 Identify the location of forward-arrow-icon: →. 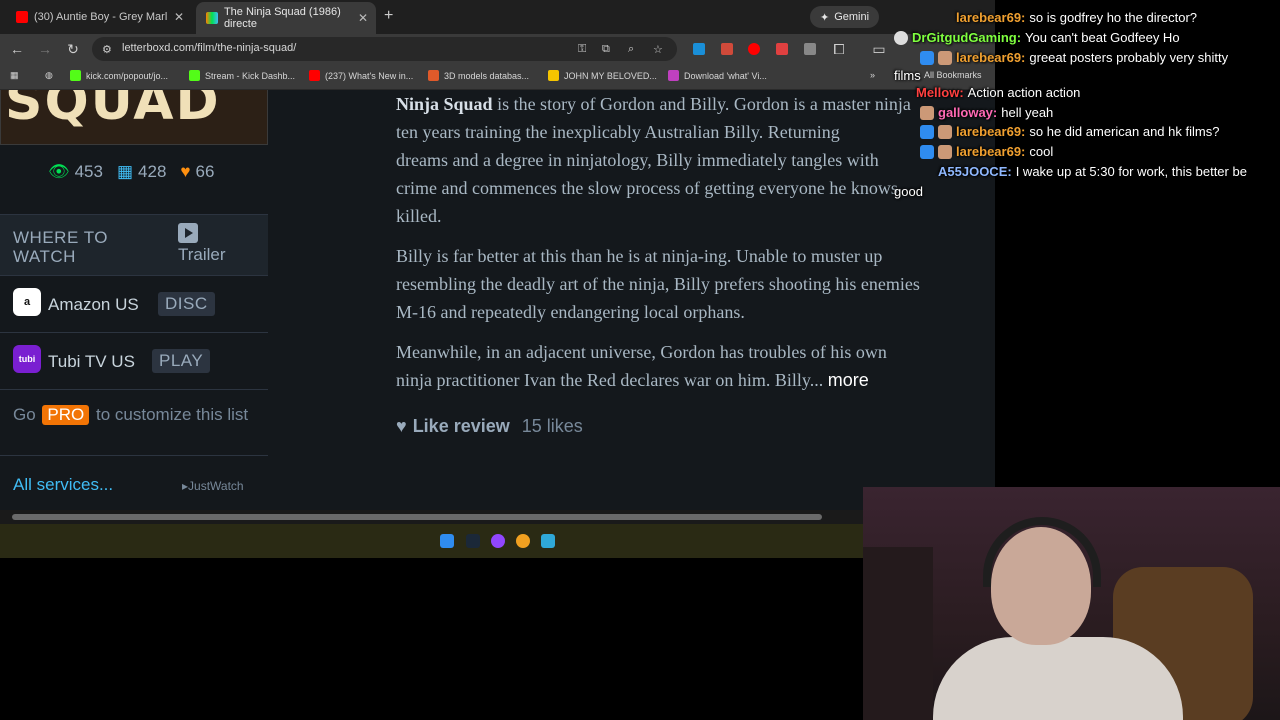
(45, 49).